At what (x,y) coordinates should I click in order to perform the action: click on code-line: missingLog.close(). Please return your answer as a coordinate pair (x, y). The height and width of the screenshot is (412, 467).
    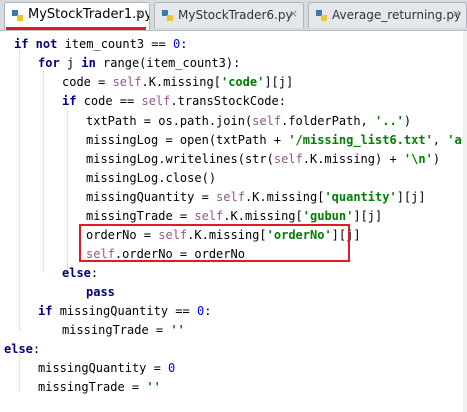
    Looking at the image, I should click on (151, 178).